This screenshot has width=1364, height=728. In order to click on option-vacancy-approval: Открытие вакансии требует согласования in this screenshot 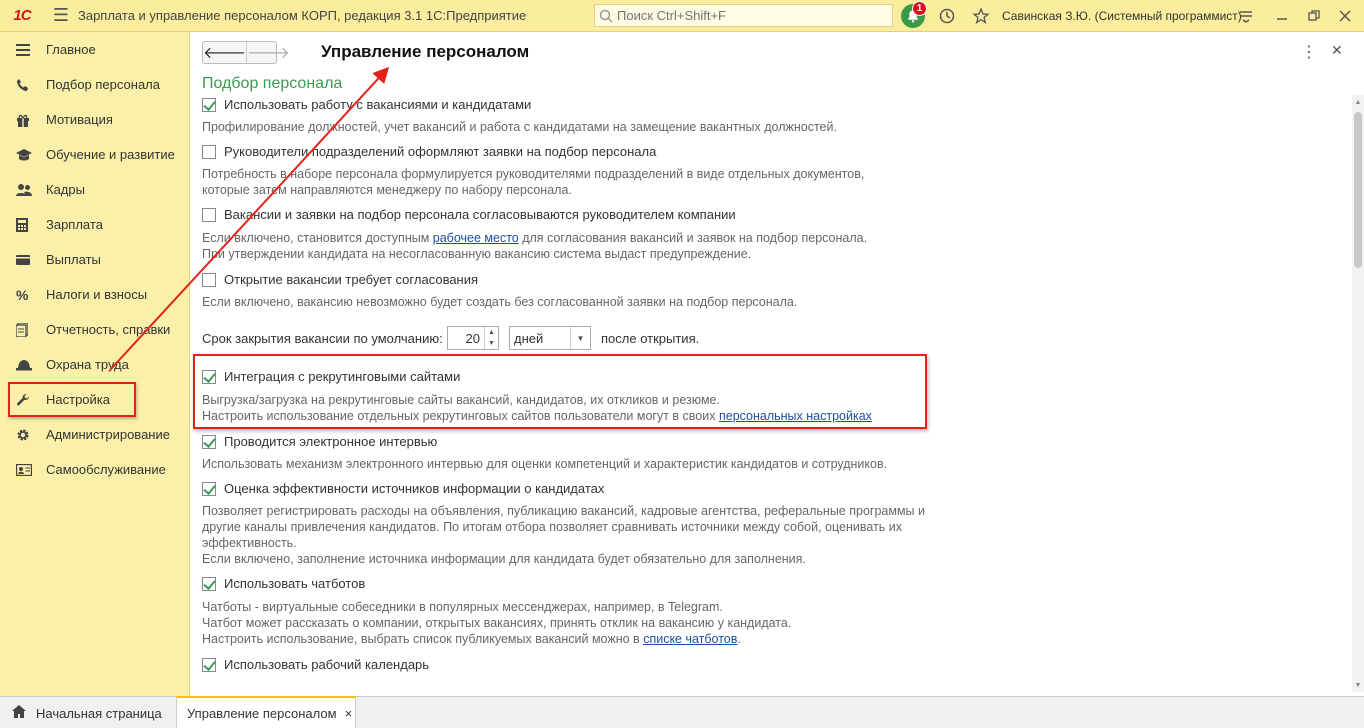, I will do `click(340, 279)`.